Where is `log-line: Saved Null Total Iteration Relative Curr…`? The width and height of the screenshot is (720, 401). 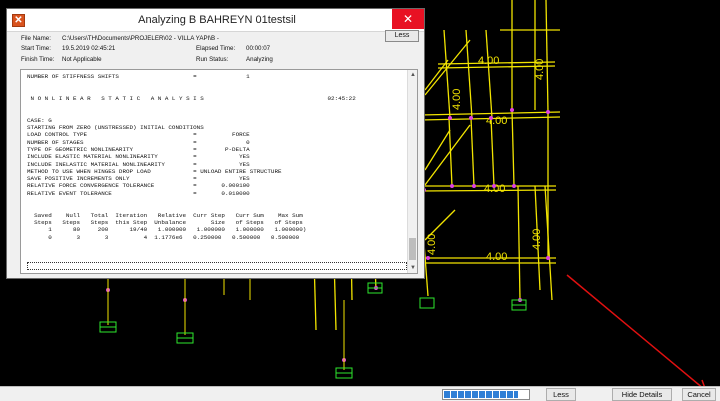
log-line: Saved Null Total Iteration Relative Curr… is located at coordinates (165, 215).